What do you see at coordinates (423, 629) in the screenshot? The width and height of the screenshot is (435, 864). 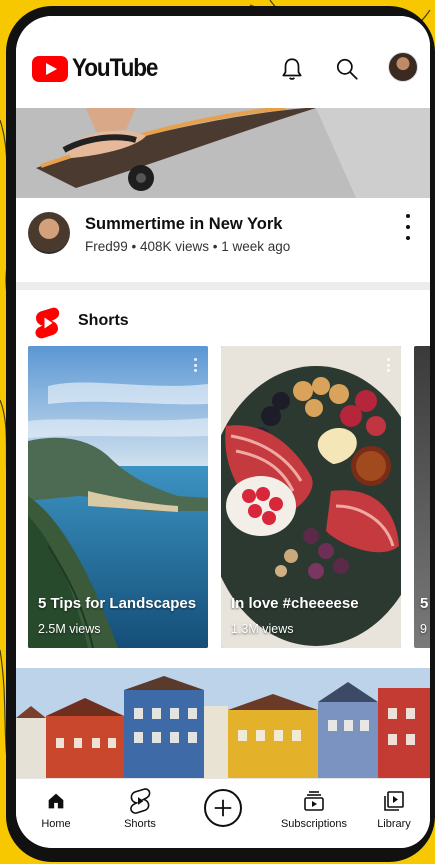 I see `short-views: 9` at bounding box center [423, 629].